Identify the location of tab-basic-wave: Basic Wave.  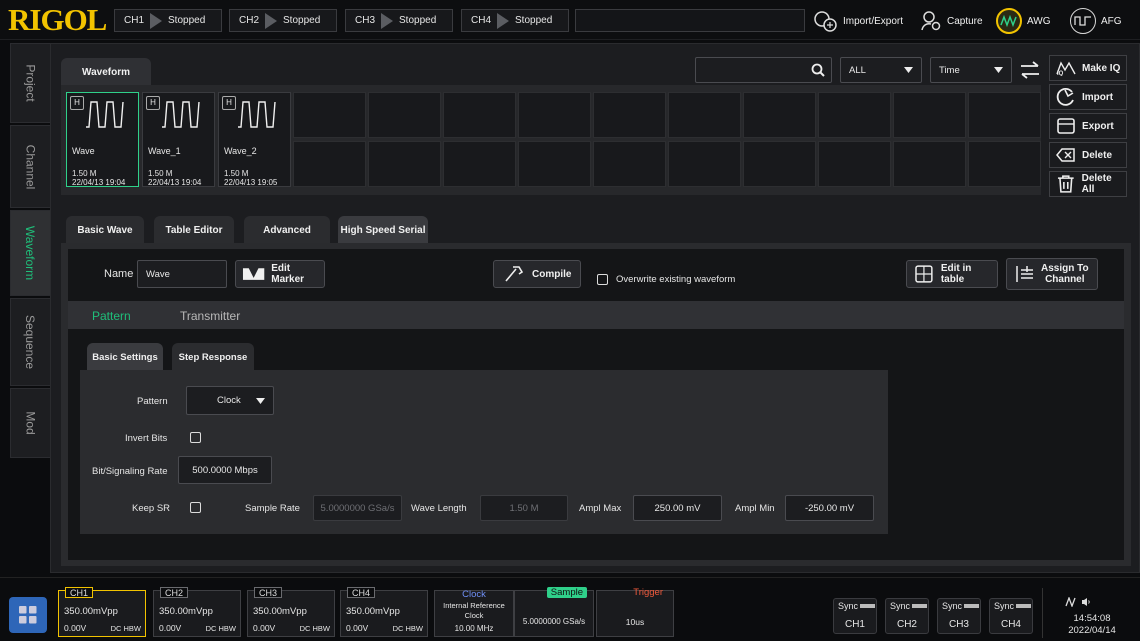
(105, 230).